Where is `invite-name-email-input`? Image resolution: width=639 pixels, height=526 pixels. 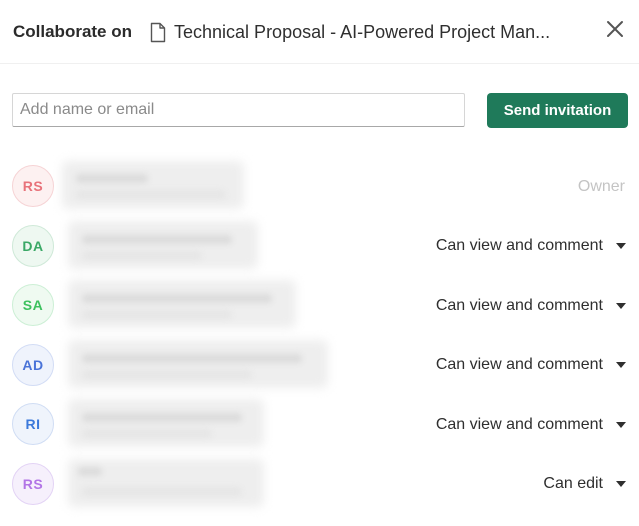
invite-name-email-input is located at coordinates (238, 110).